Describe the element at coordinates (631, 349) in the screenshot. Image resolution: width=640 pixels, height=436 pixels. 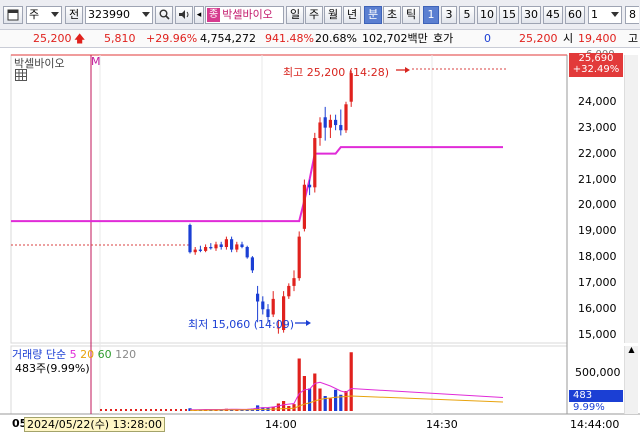
I see `scroll-up-icon: ▲` at that location.